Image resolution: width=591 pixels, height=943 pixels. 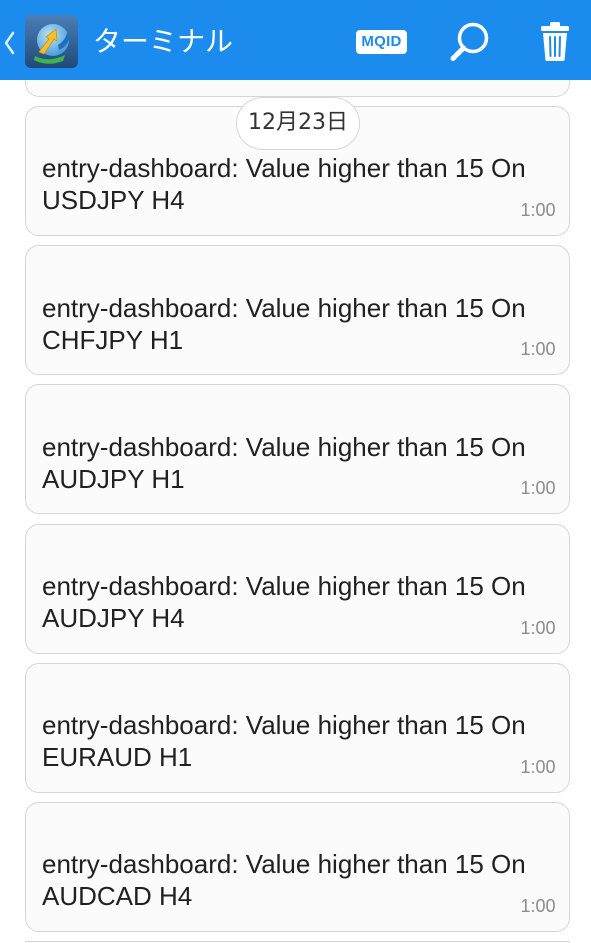 What do you see at coordinates (381, 42) in the screenshot?
I see `mqid-button: MQID` at bounding box center [381, 42].